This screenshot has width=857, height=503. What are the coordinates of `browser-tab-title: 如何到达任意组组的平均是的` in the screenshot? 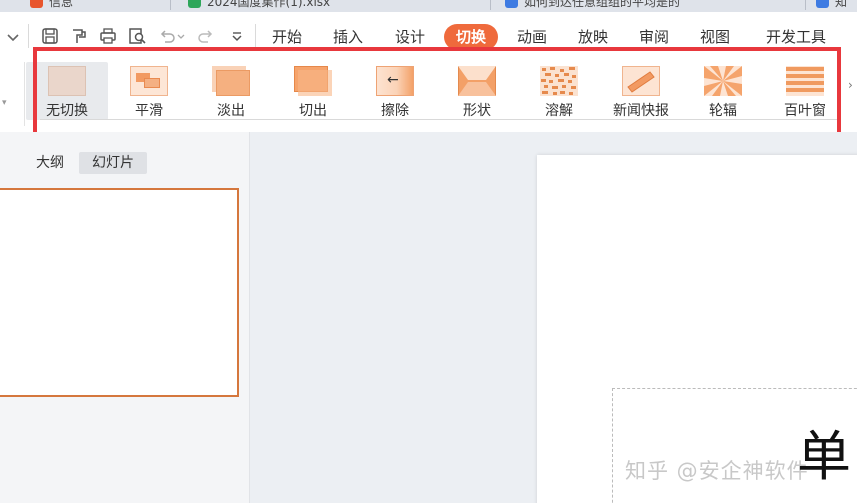 It's located at (602, 4).